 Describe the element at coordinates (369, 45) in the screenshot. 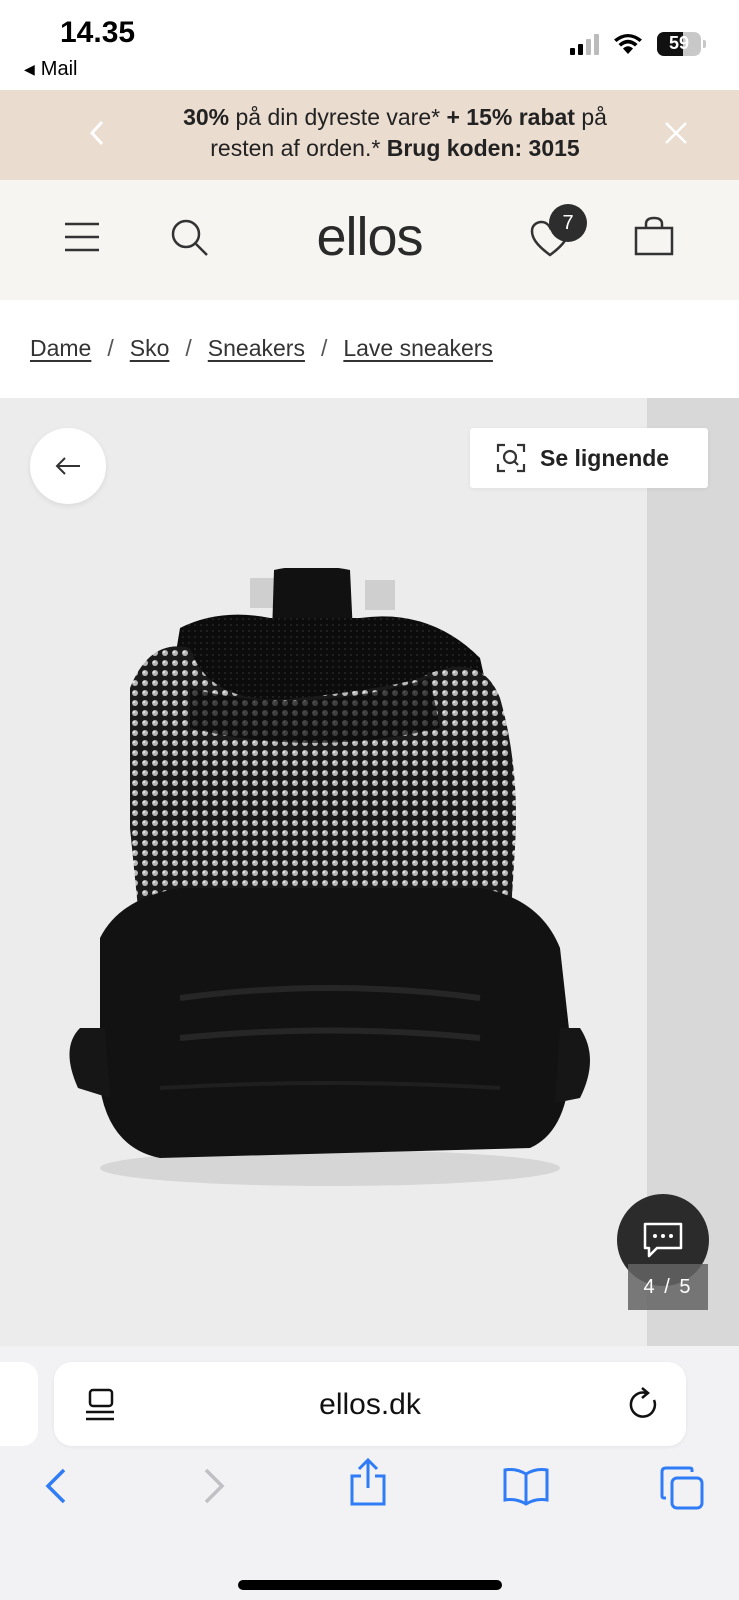

I see `status-bar: 14.35 ◀ Mail 59` at that location.